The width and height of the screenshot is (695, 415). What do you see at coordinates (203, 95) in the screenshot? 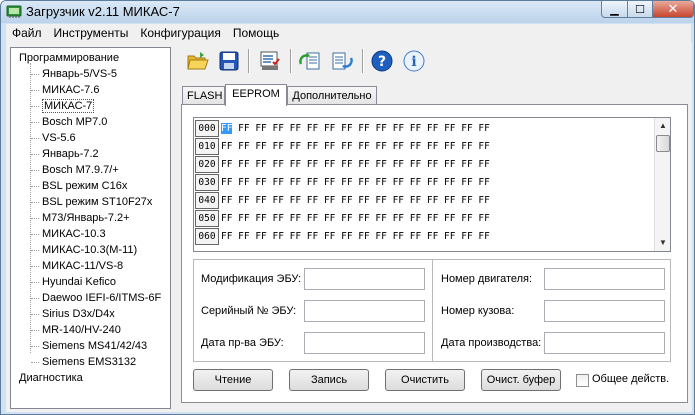
I see `tab-flash: FLASH` at bounding box center [203, 95].